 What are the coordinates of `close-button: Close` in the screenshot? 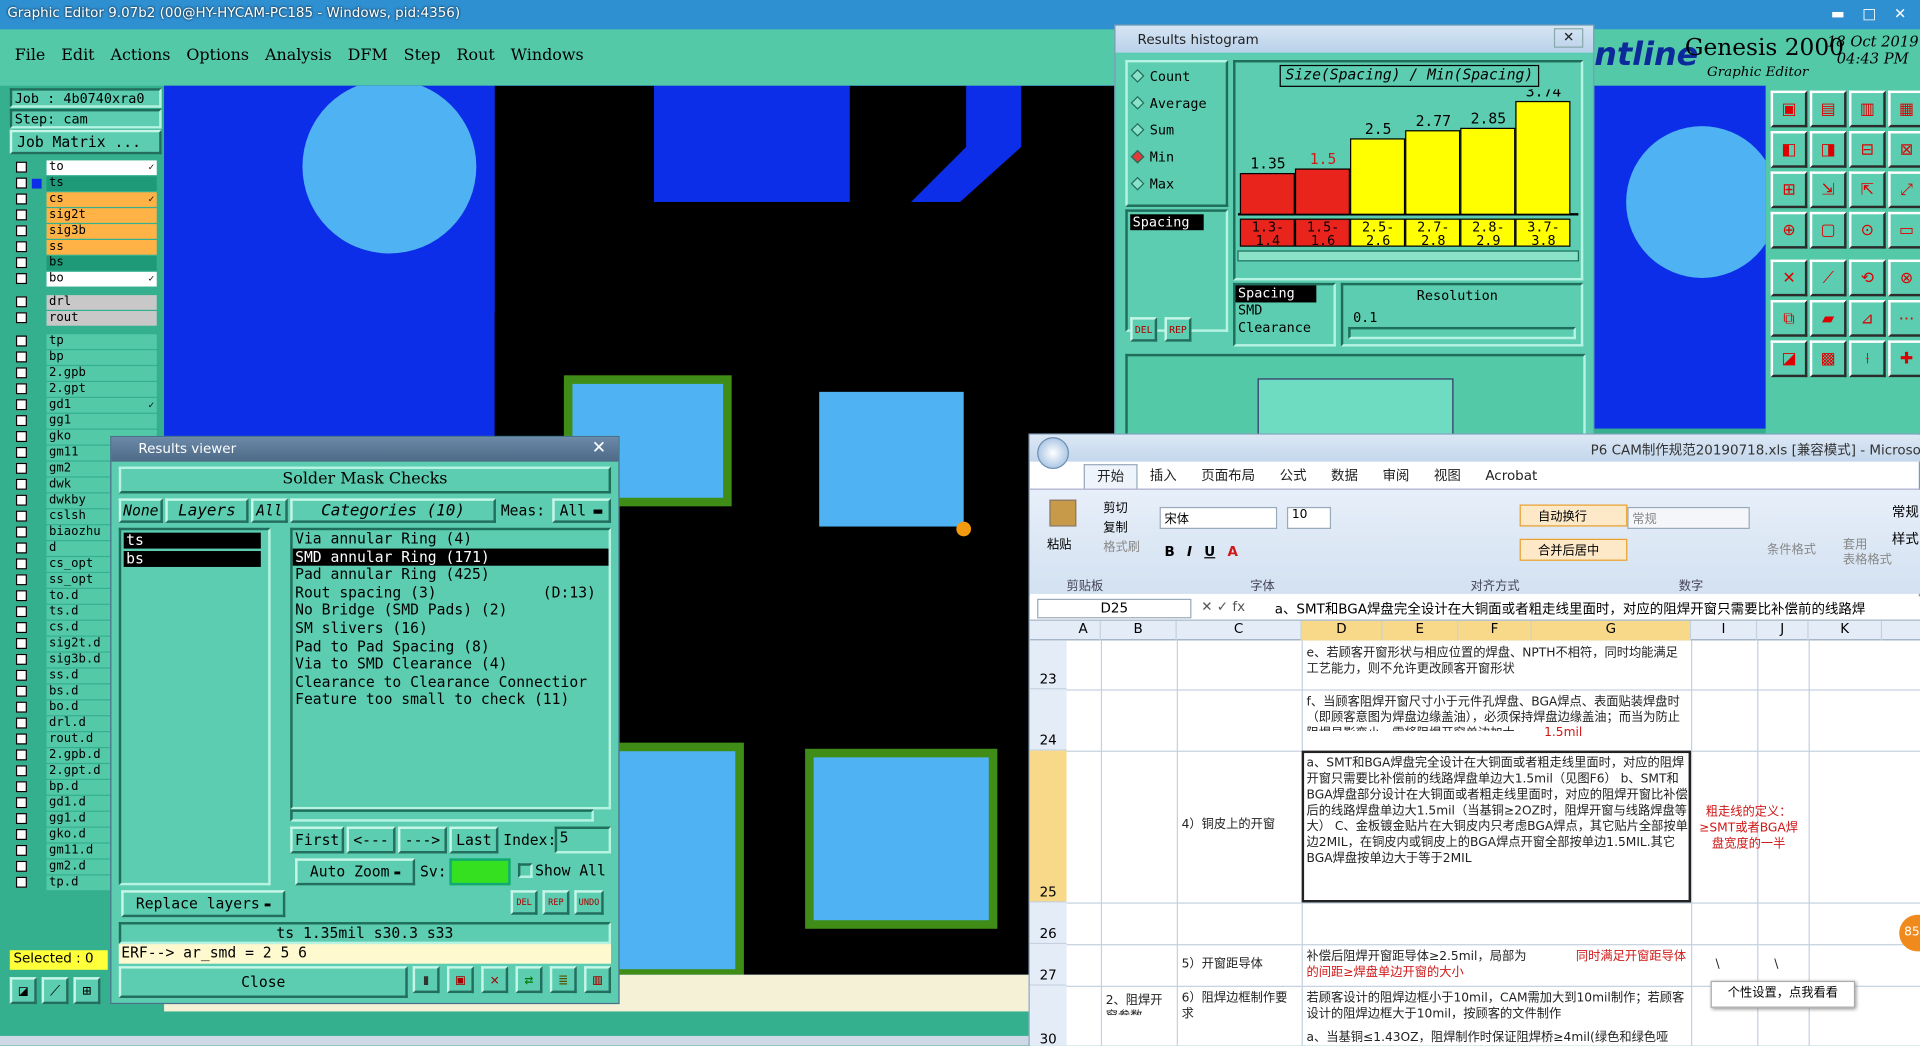 It's located at (263, 982).